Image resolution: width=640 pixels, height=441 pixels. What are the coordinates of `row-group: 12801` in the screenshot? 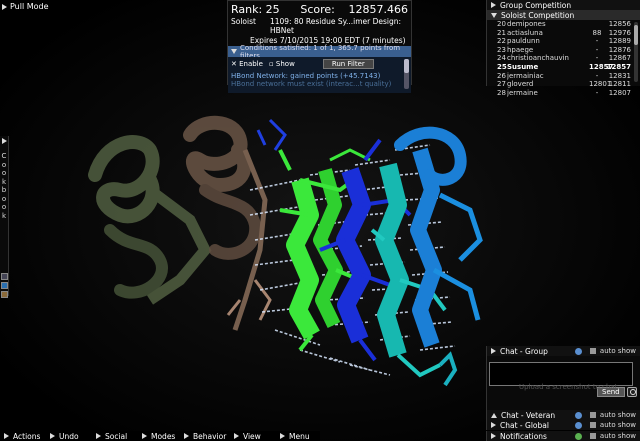 It's located at (600, 84).